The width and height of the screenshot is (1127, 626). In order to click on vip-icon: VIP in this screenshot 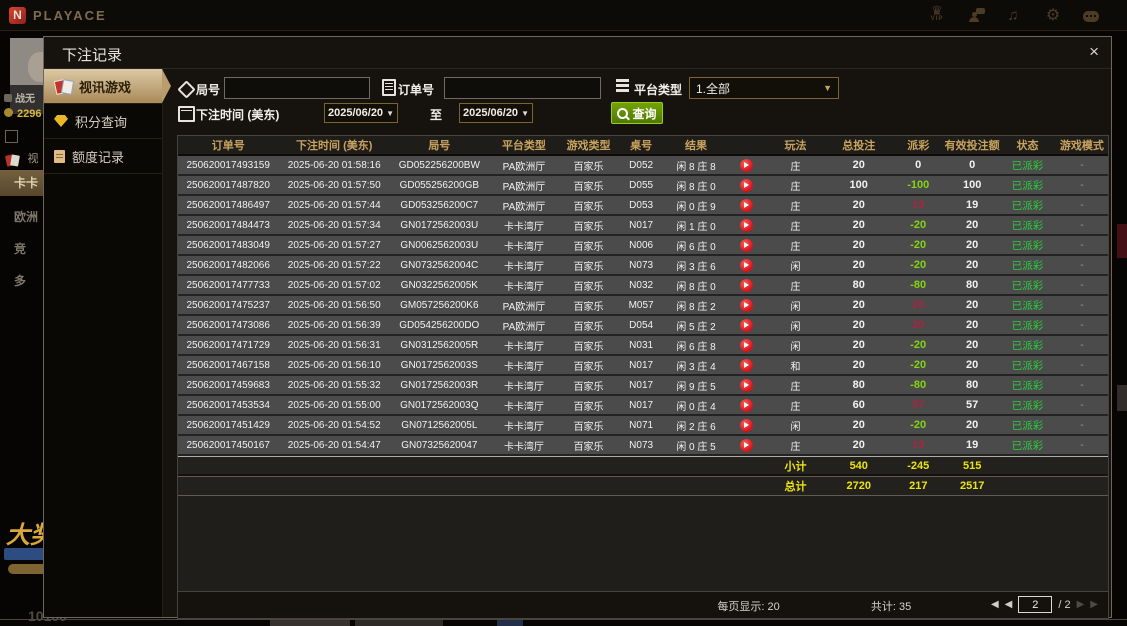, I will do `click(937, 15)`.